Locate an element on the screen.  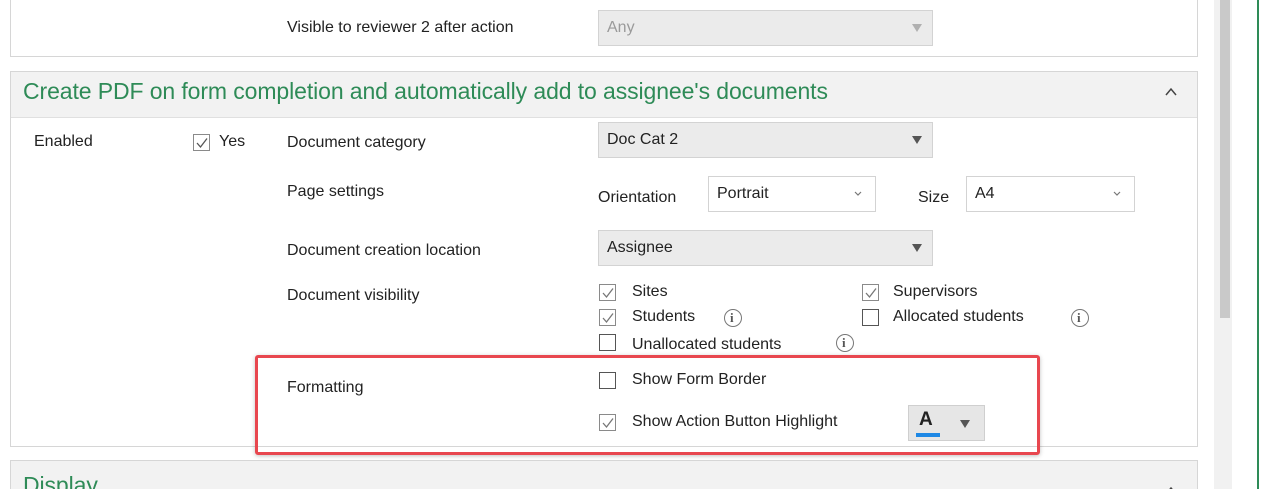
sites-checkbox is located at coordinates (607, 292).